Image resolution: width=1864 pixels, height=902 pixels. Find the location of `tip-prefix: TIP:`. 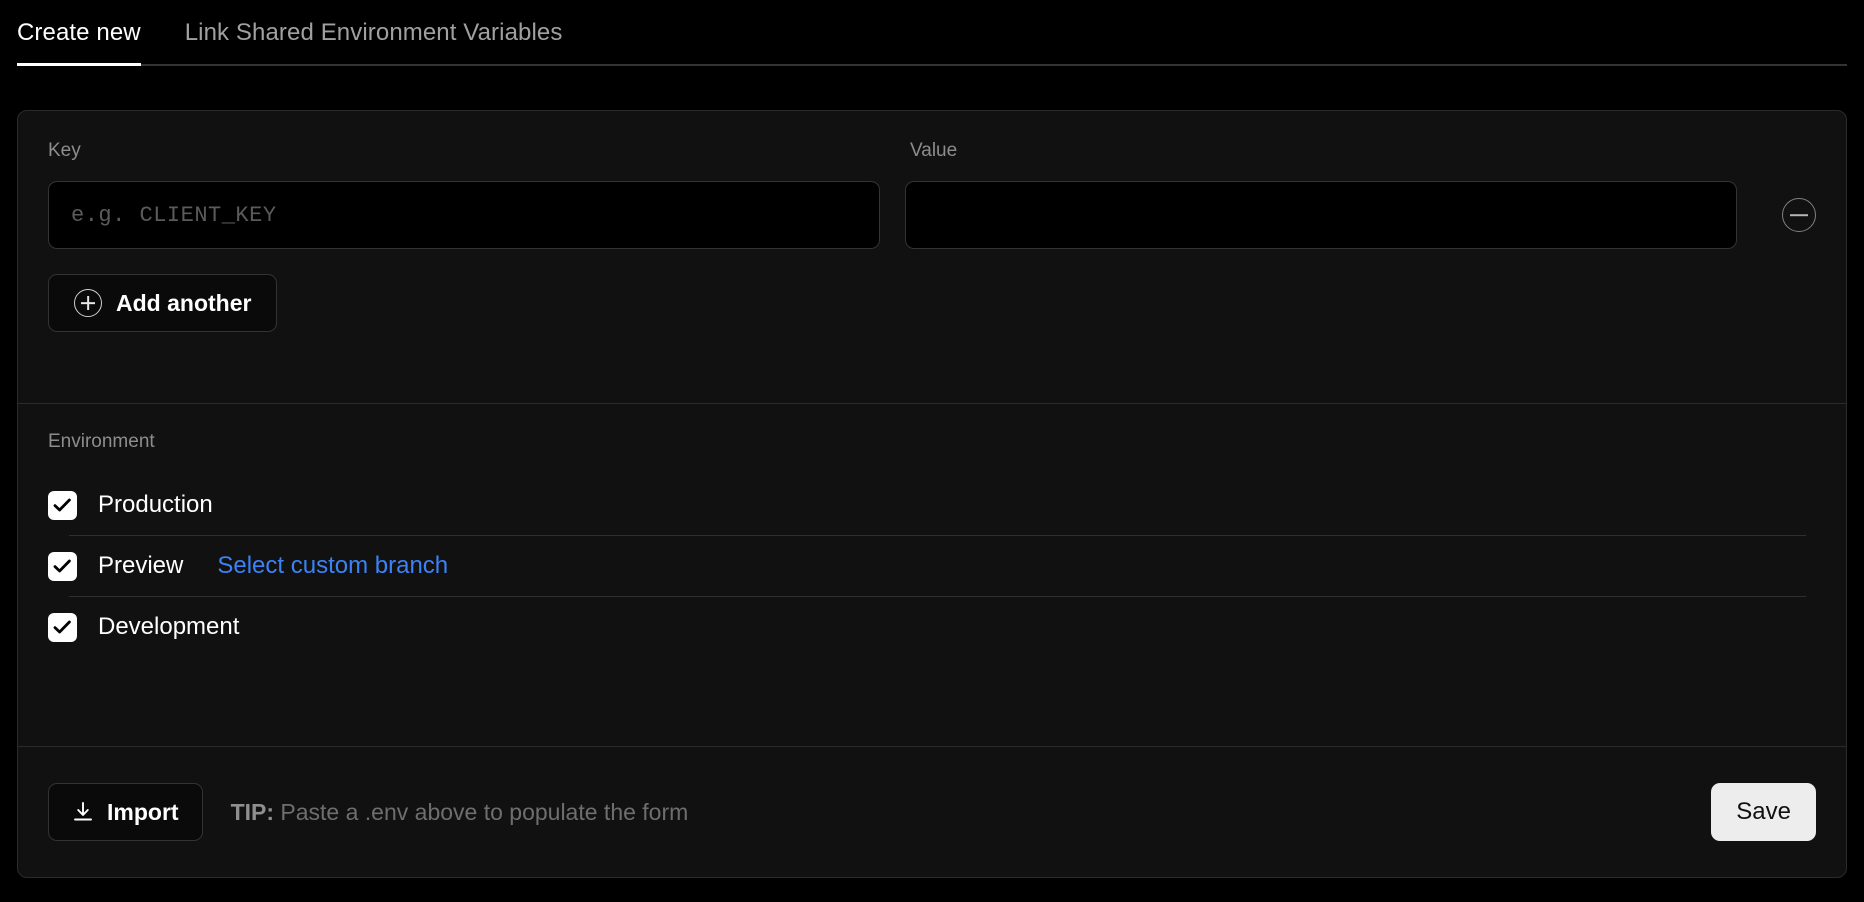

tip-prefix: TIP: is located at coordinates (252, 811).